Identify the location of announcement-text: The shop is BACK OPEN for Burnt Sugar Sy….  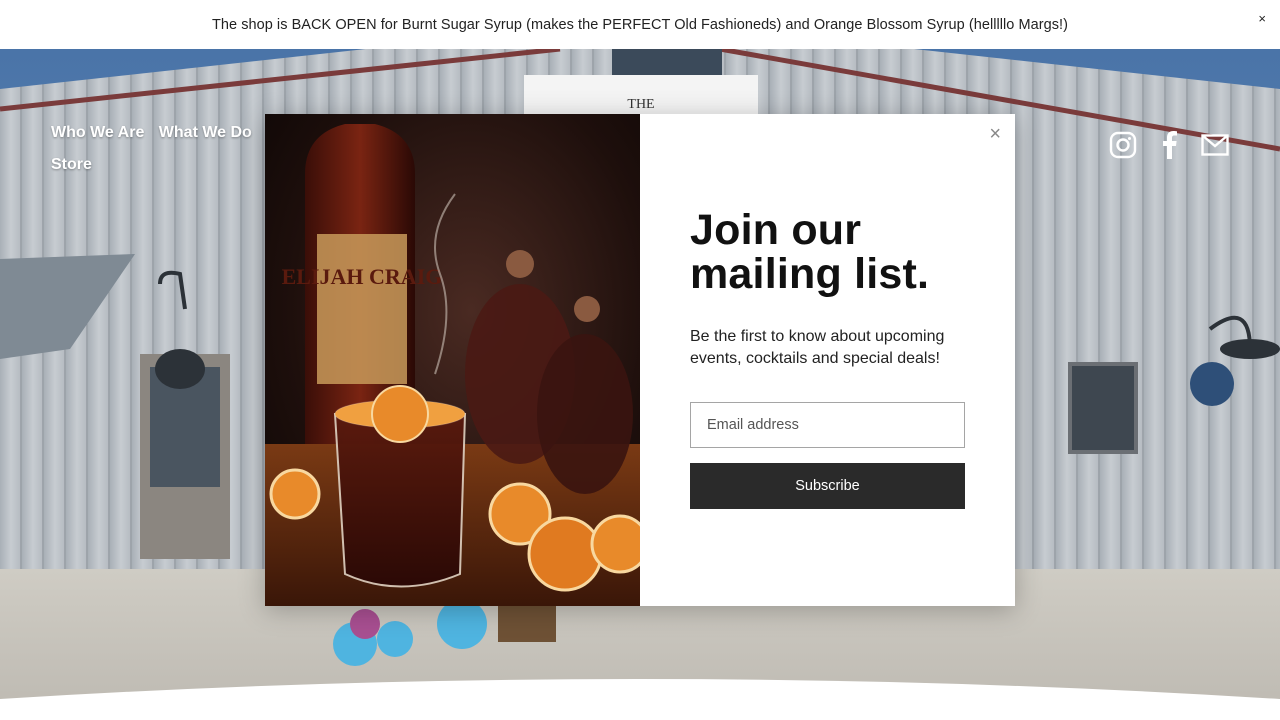
(640, 24).